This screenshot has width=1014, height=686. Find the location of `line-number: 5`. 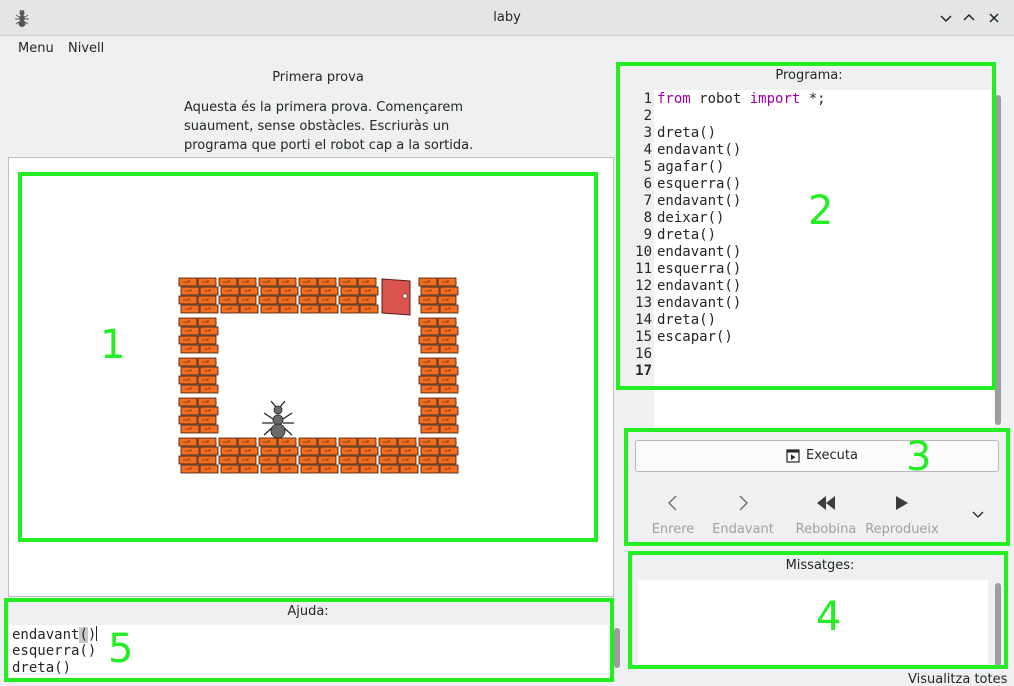

line-number: 5 is located at coordinates (647, 167).